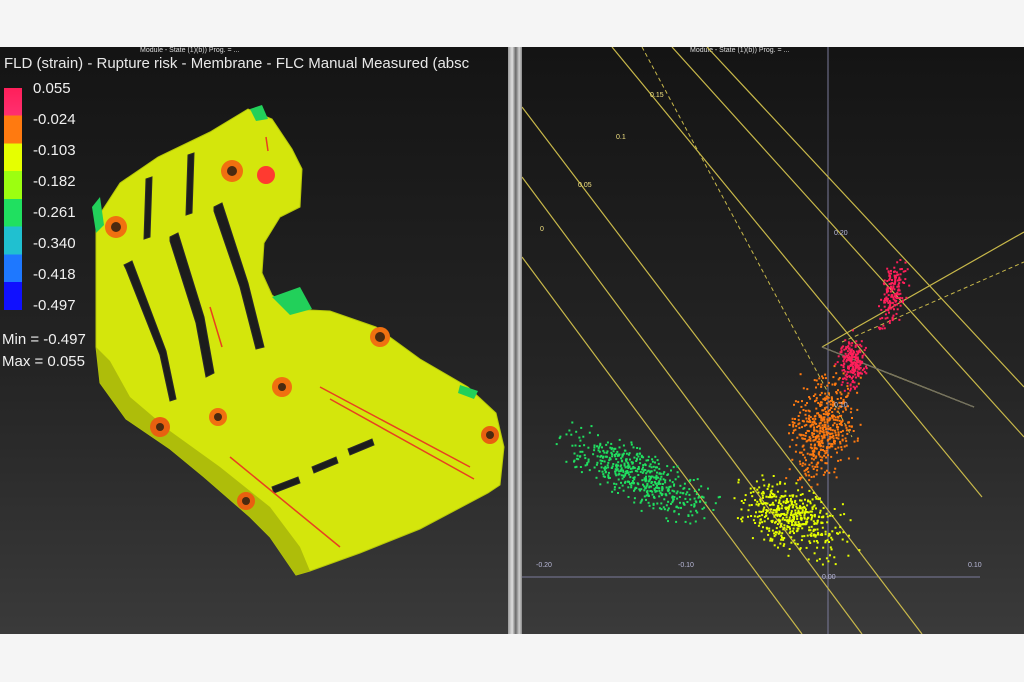 The height and width of the screenshot is (682, 1024). Describe the element at coordinates (515, 340) in the screenshot. I see `pane-splitter` at that location.